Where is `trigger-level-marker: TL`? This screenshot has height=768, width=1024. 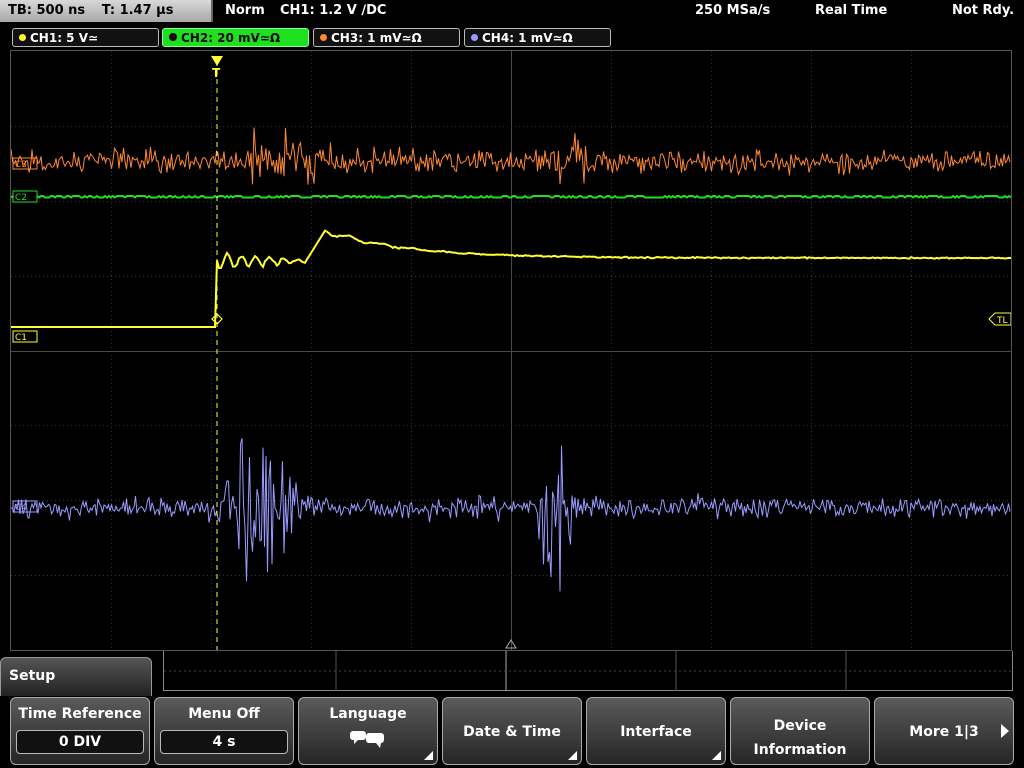
trigger-level-marker: TL is located at coordinates (999, 319).